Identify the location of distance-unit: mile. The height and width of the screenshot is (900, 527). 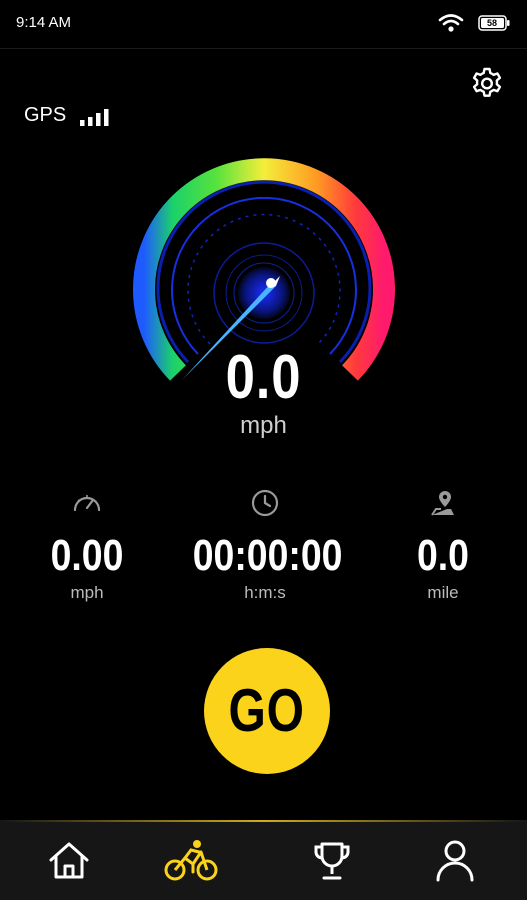
(443, 592).